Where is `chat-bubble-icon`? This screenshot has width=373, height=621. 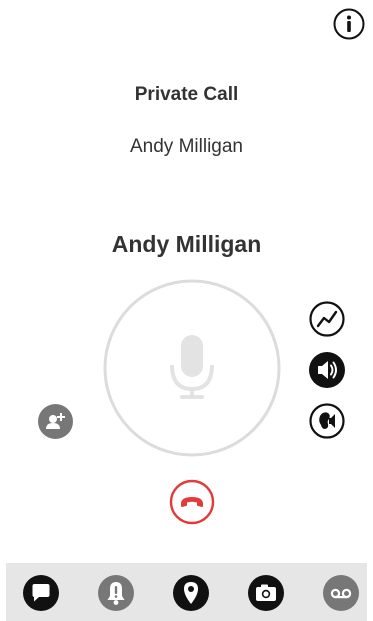 chat-bubble-icon is located at coordinates (41, 593).